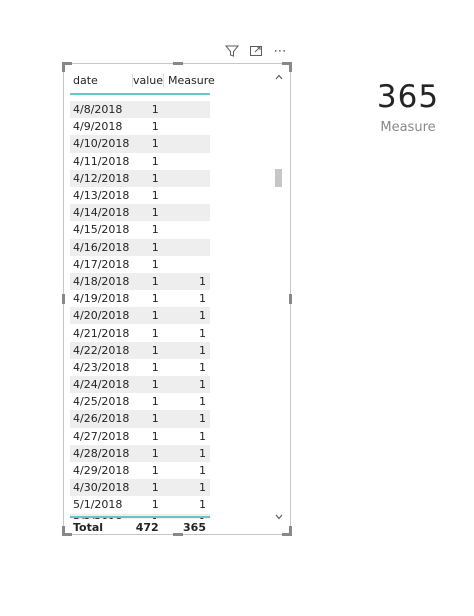 This screenshot has height=616, width=474. I want to click on cell-date: 4/29/2018, so click(101, 471).